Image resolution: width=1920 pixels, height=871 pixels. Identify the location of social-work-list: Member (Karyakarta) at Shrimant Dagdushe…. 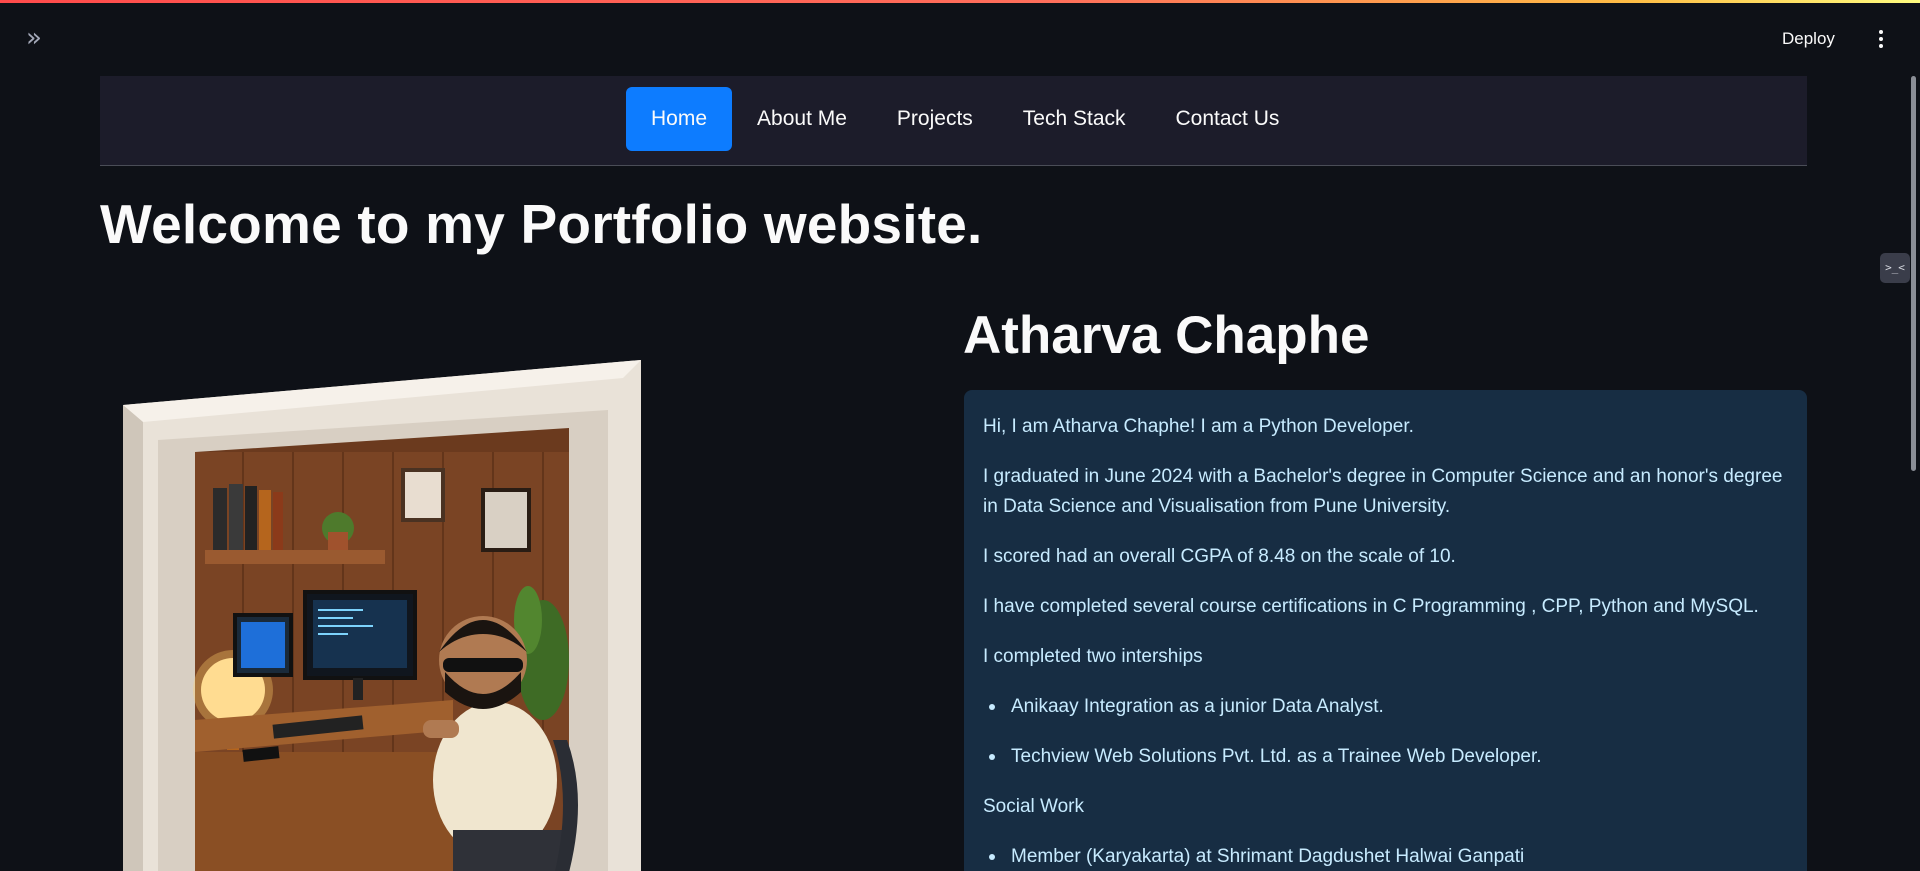
(1388, 856).